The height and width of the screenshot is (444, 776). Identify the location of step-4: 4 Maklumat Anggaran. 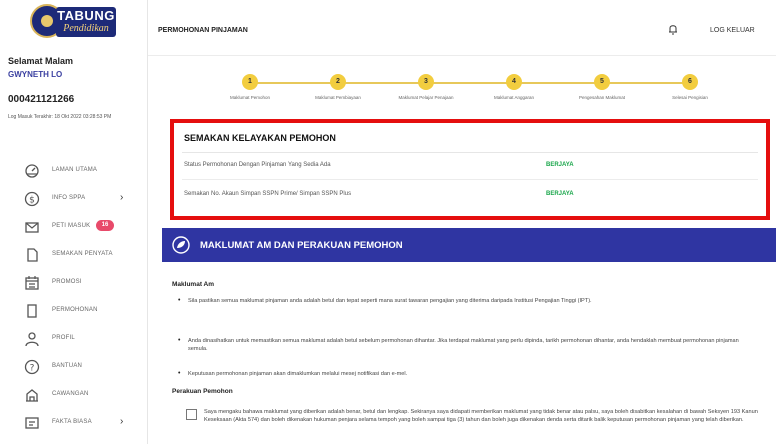
(514, 87).